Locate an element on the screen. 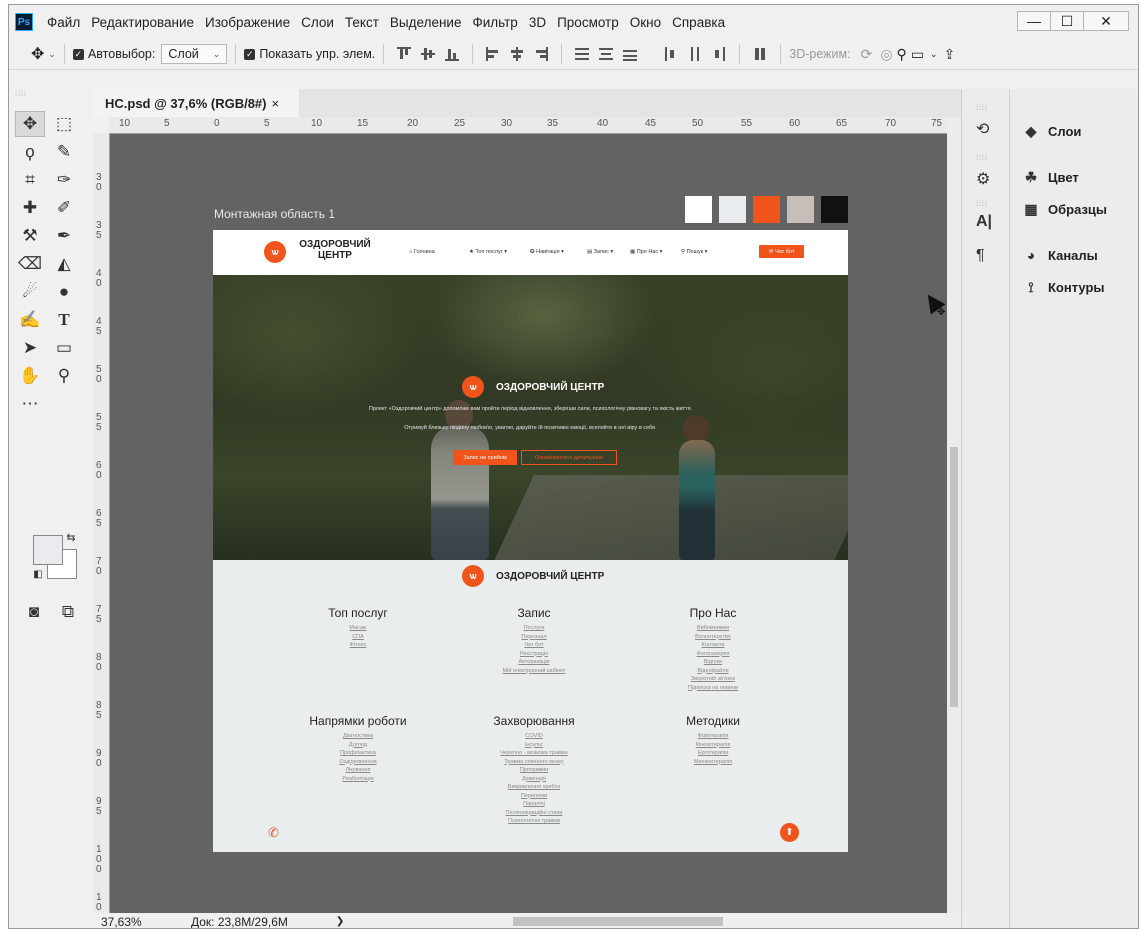  distribute-hcenter-icon is located at coordinates (695, 54).